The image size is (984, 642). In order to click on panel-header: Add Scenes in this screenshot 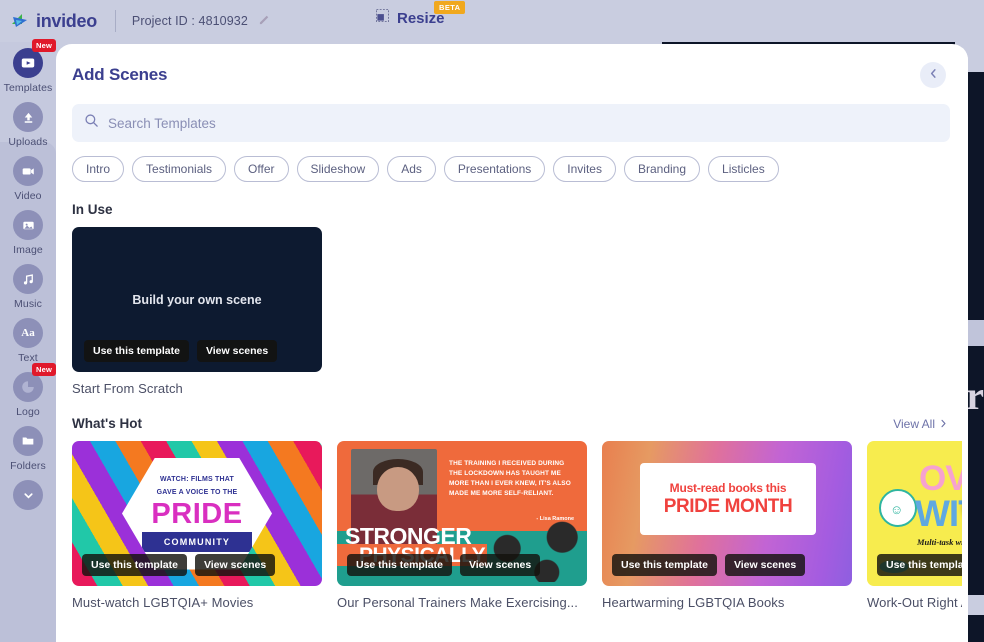, I will do `click(512, 67)`.